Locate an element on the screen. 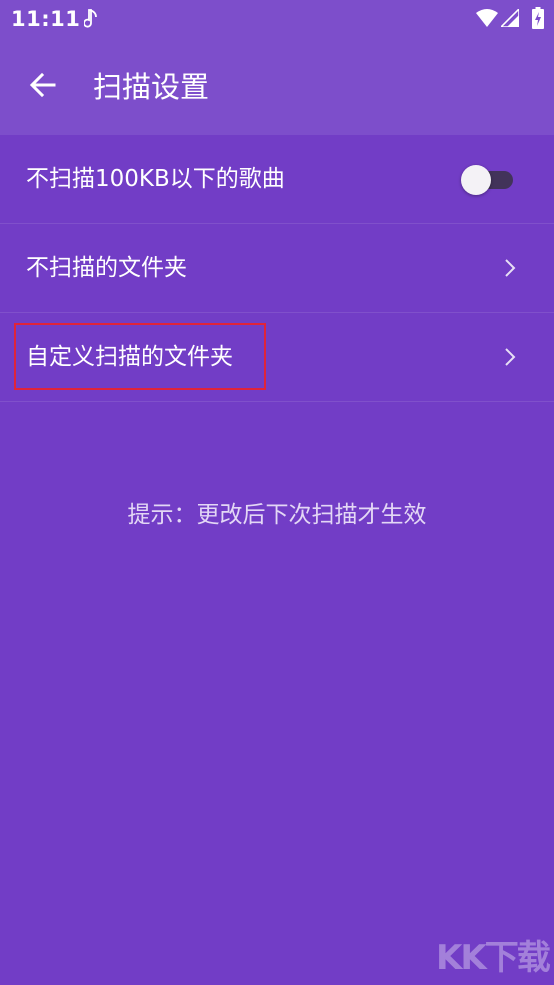 The width and height of the screenshot is (554, 985). back-arrow-icon is located at coordinates (44, 85).